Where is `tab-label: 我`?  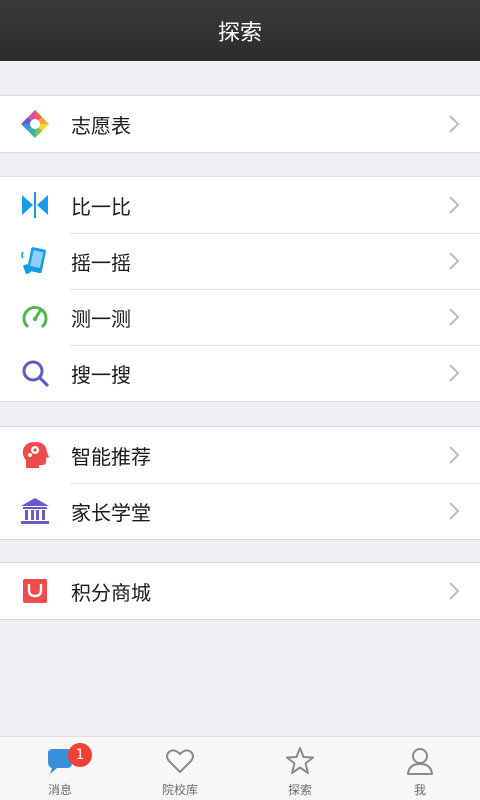 tab-label: 我 is located at coordinates (419, 790).